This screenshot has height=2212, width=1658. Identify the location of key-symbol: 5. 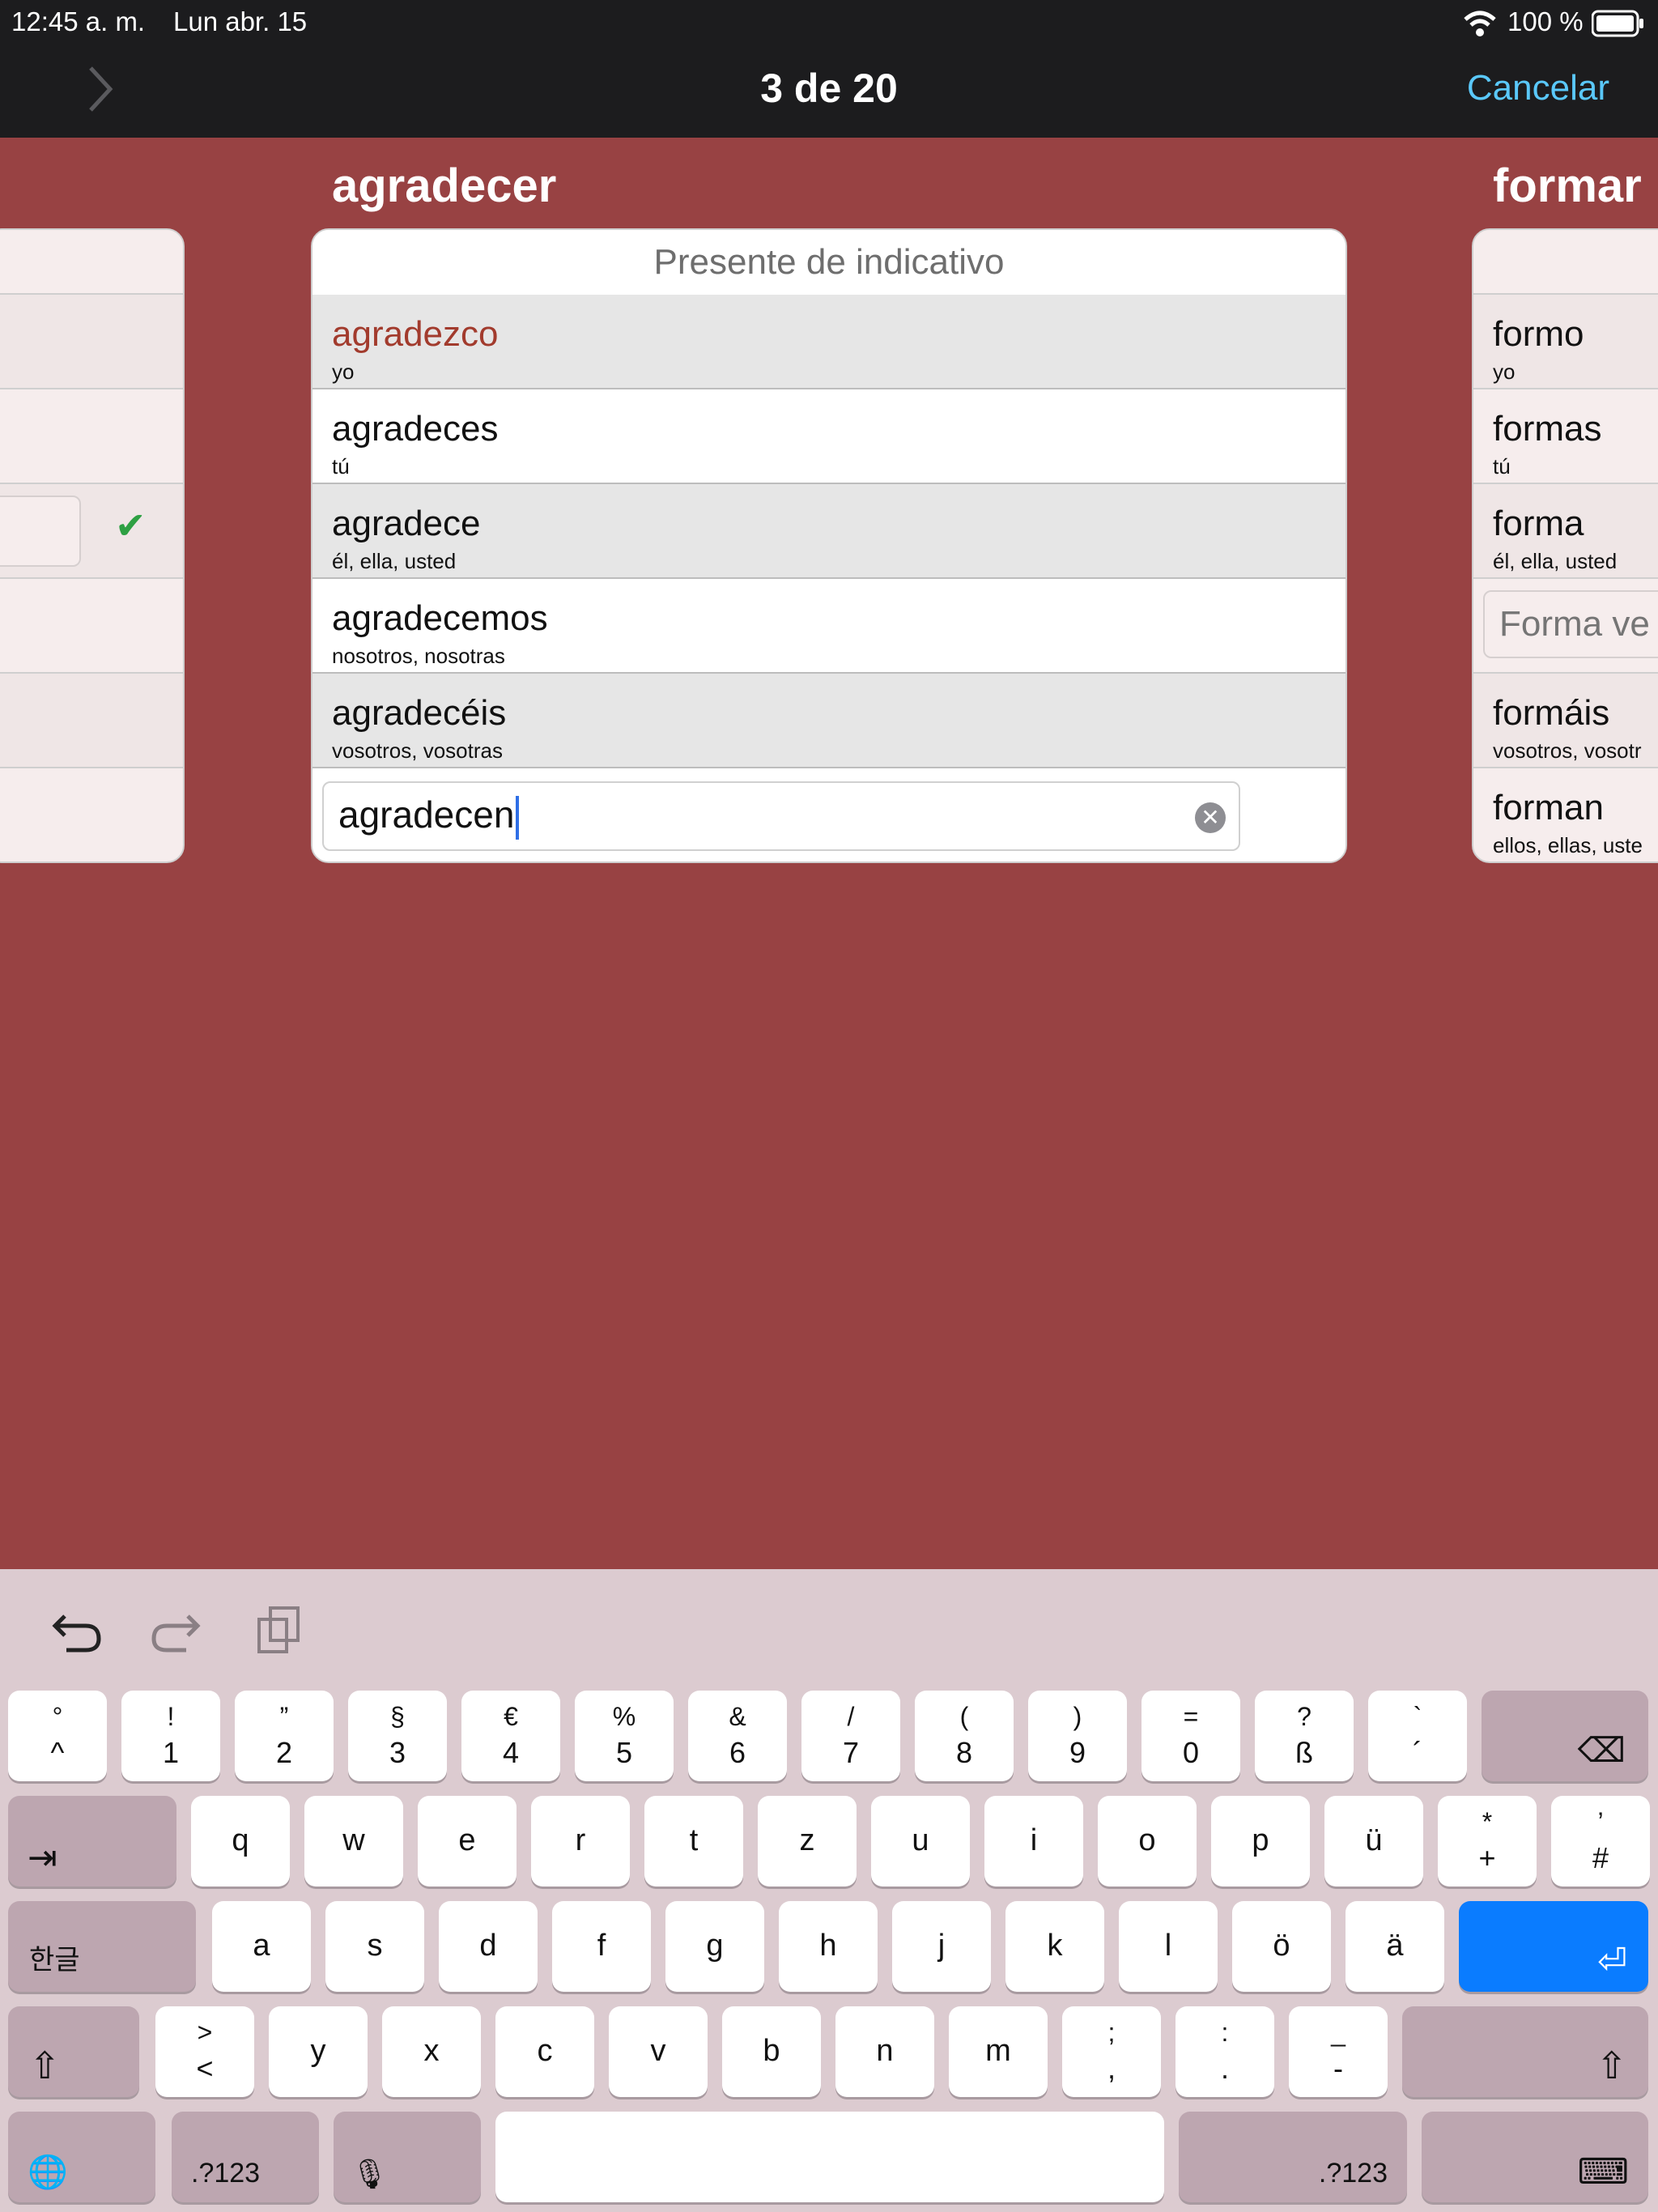
(624, 1753).